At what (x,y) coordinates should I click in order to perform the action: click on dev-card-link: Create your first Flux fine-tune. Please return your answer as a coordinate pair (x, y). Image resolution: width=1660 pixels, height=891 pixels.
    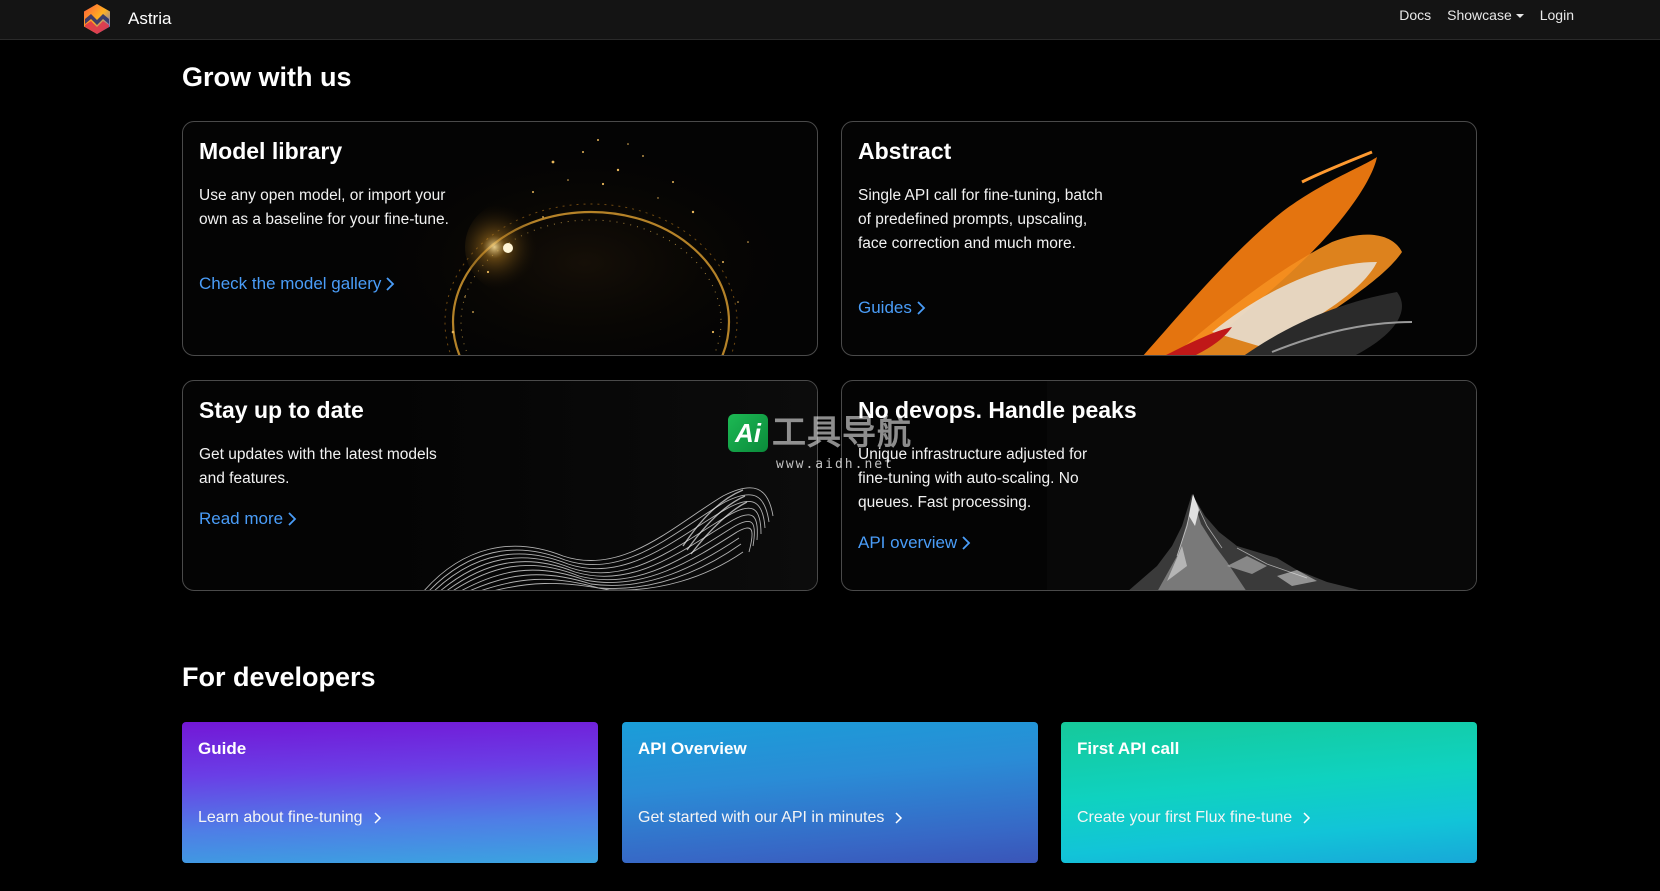
    Looking at the image, I should click on (1194, 818).